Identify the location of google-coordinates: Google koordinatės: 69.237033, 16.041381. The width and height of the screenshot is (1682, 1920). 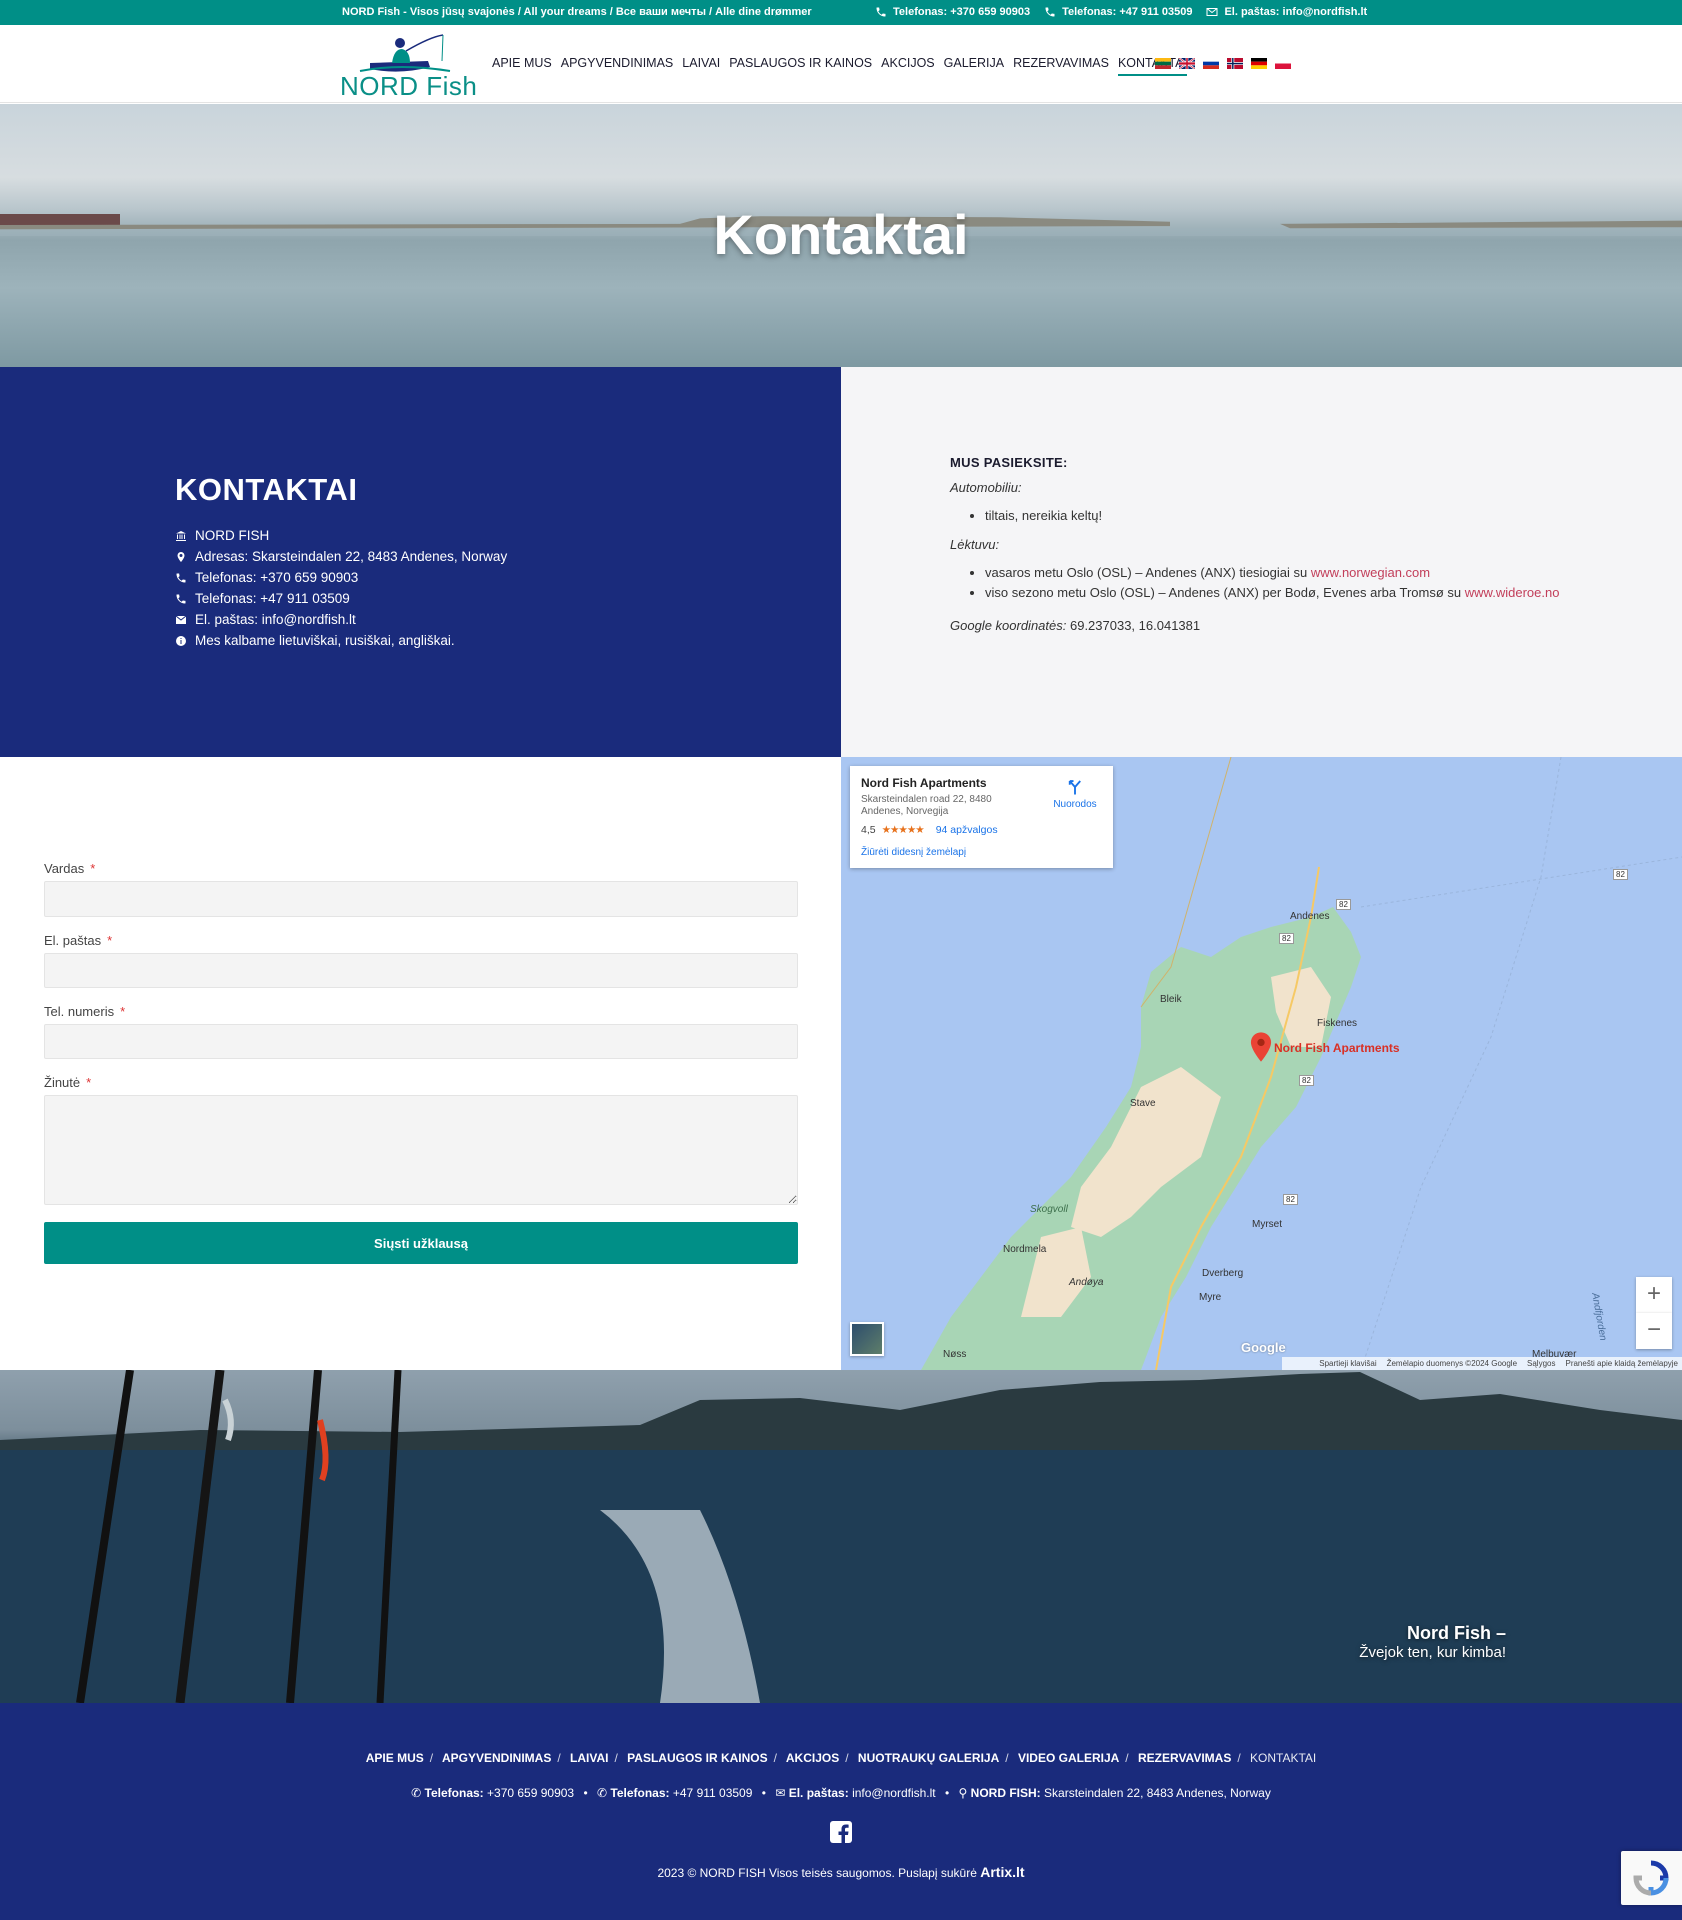
(1300, 625).